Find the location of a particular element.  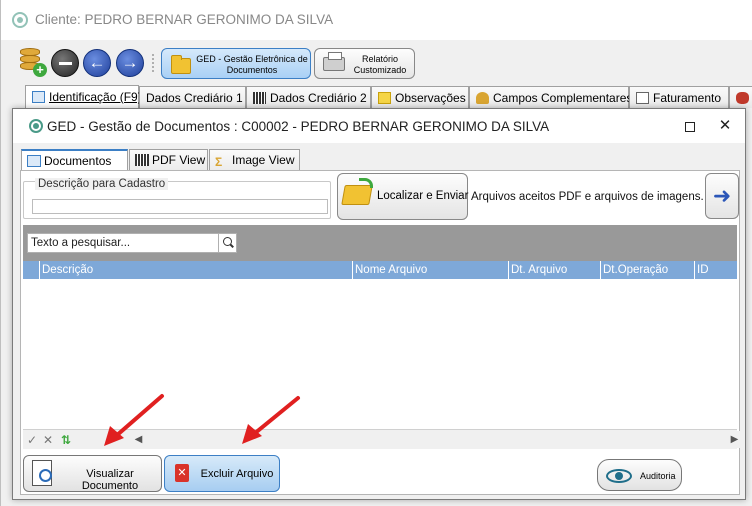

annotation-arrows is located at coordinates (202, 420).